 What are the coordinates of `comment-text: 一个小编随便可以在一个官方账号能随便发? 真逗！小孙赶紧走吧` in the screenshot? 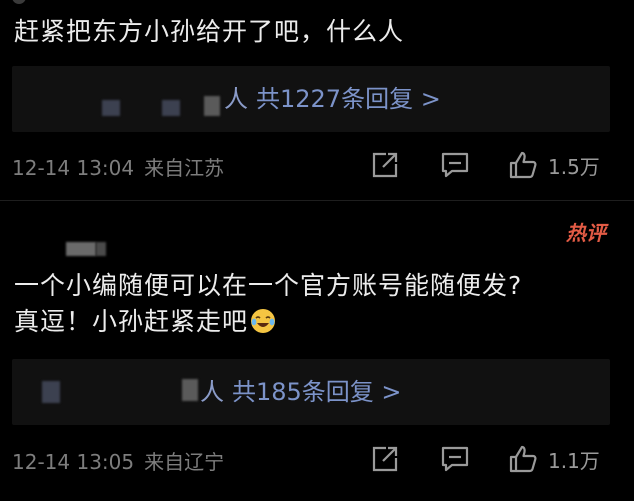 It's located at (268, 304).